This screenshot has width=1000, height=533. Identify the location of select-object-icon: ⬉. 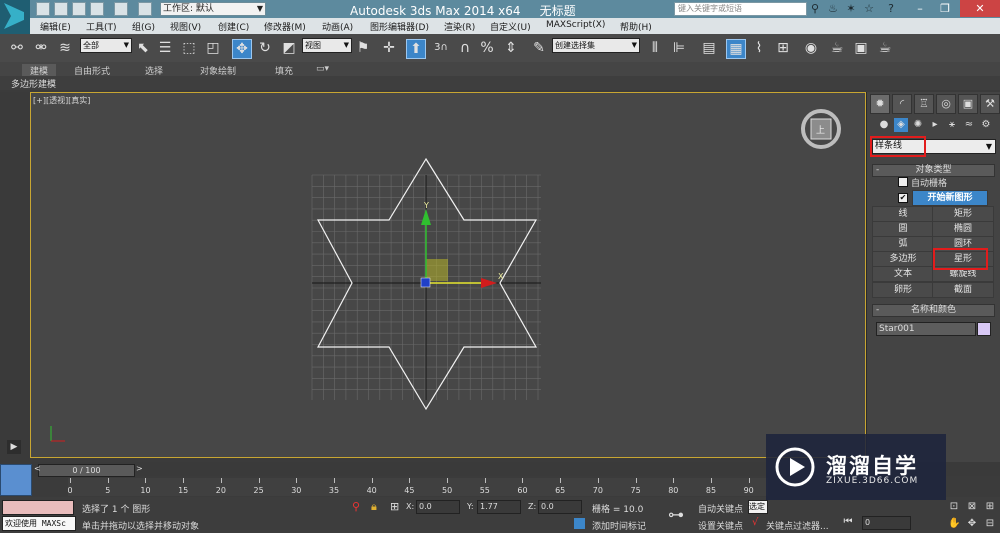
(143, 48).